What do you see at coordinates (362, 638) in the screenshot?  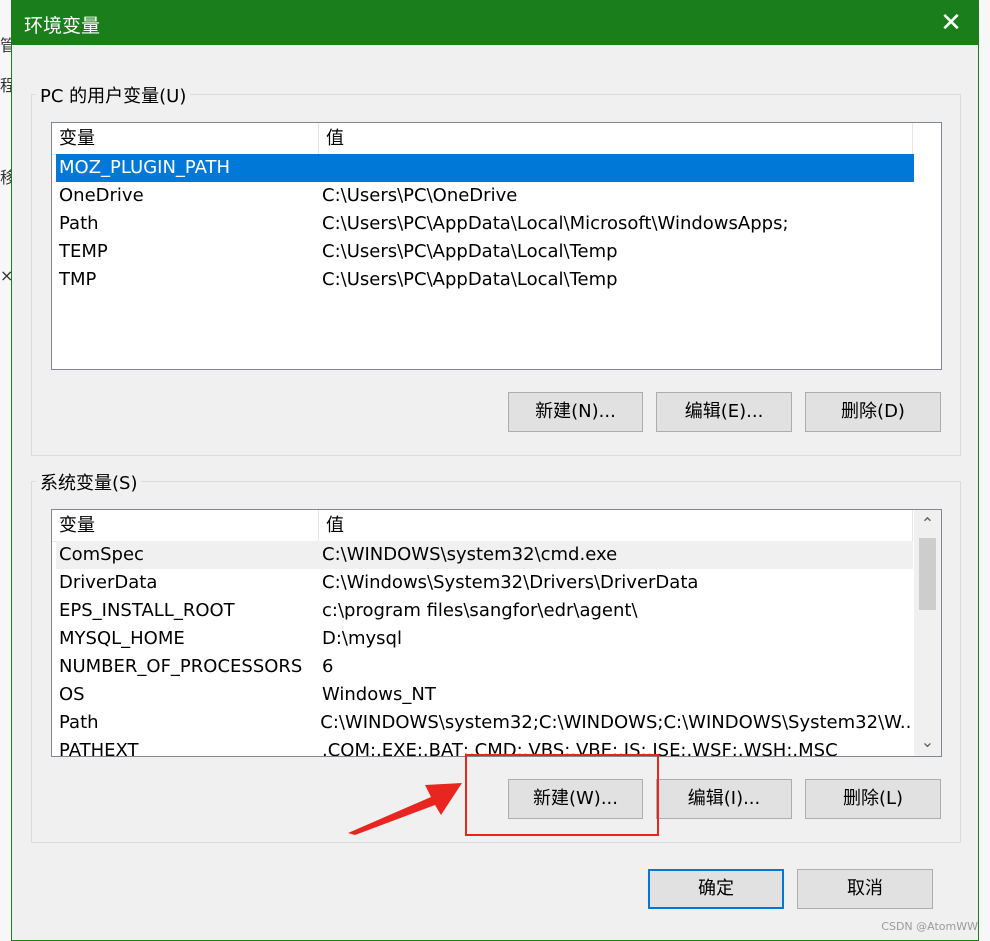 I see `variable-value-cell: D:\mysql` at bounding box center [362, 638].